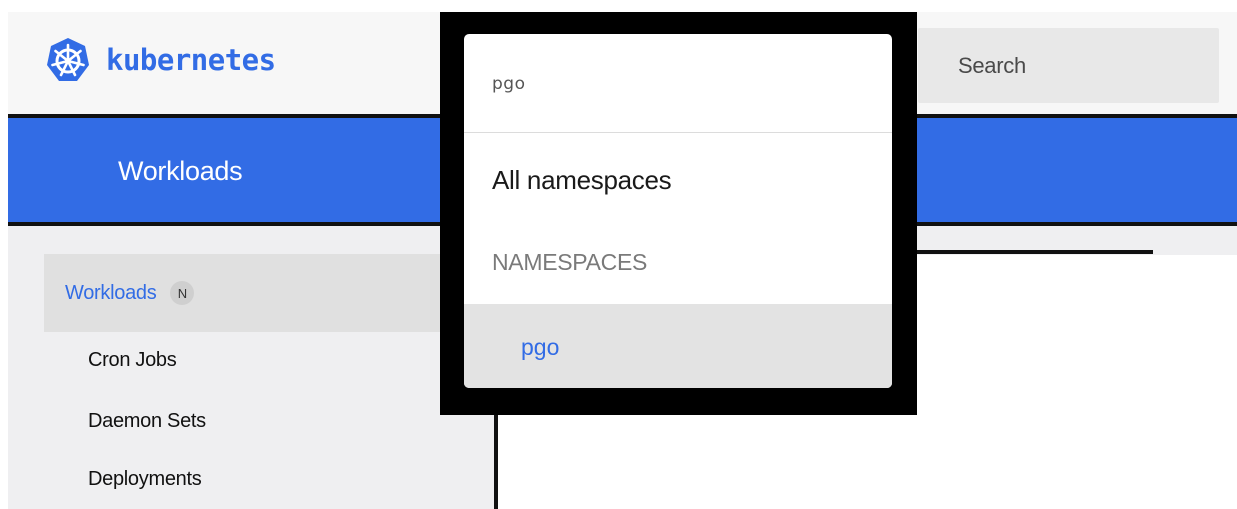  I want to click on kubernetes-helm-icon, so click(68, 59).